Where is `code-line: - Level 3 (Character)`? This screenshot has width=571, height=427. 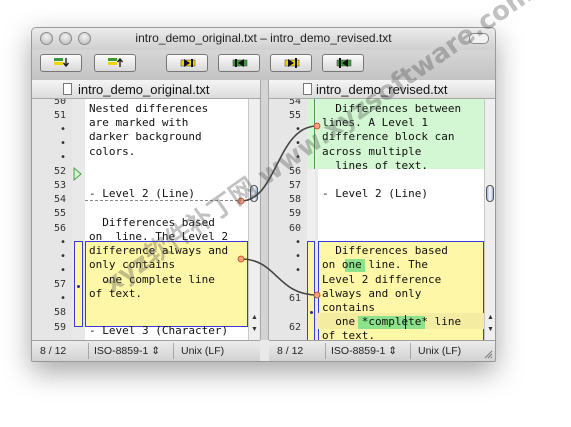
code-line: - Level 3 (Character) is located at coordinates (159, 330).